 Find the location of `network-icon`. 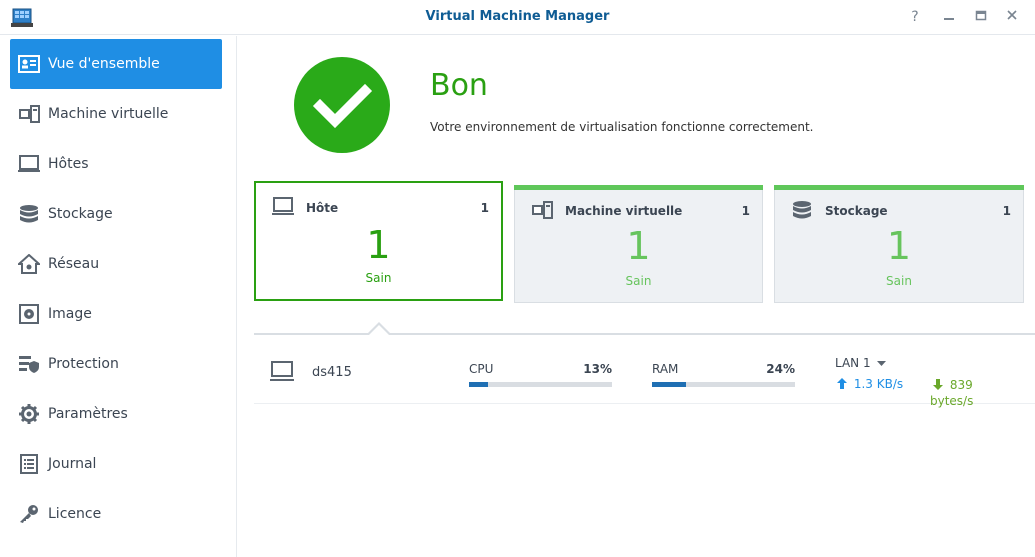

network-icon is located at coordinates (29, 264).